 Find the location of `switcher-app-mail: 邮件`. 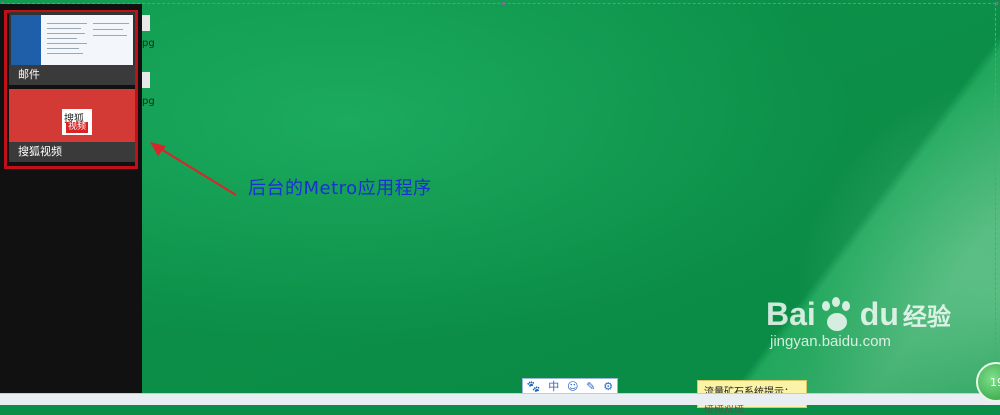

switcher-app-mail: 邮件 is located at coordinates (72, 48).